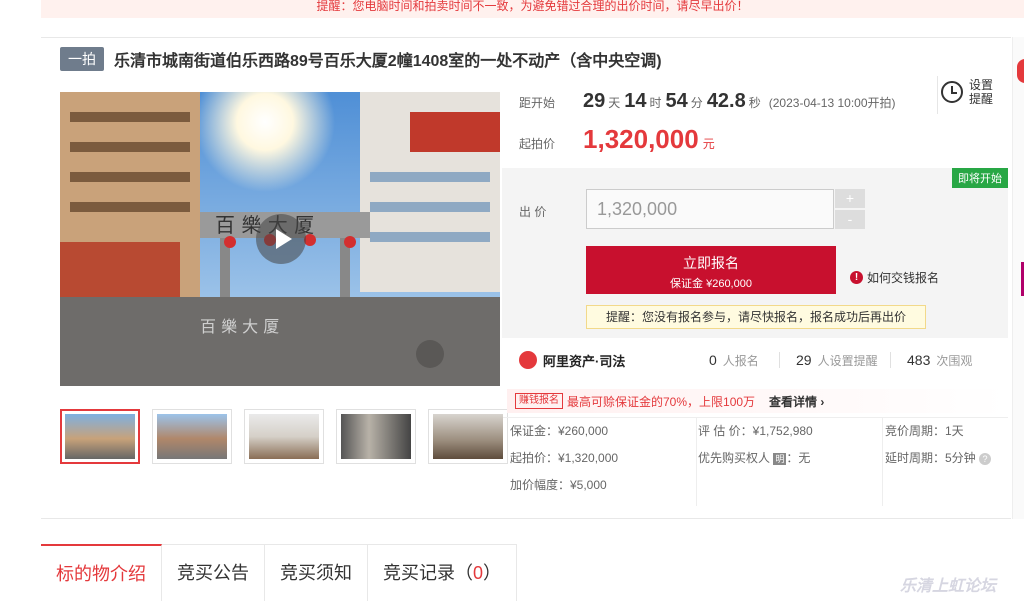  What do you see at coordinates (952, 92) in the screenshot?
I see `alarm-clock-icon` at bounding box center [952, 92].